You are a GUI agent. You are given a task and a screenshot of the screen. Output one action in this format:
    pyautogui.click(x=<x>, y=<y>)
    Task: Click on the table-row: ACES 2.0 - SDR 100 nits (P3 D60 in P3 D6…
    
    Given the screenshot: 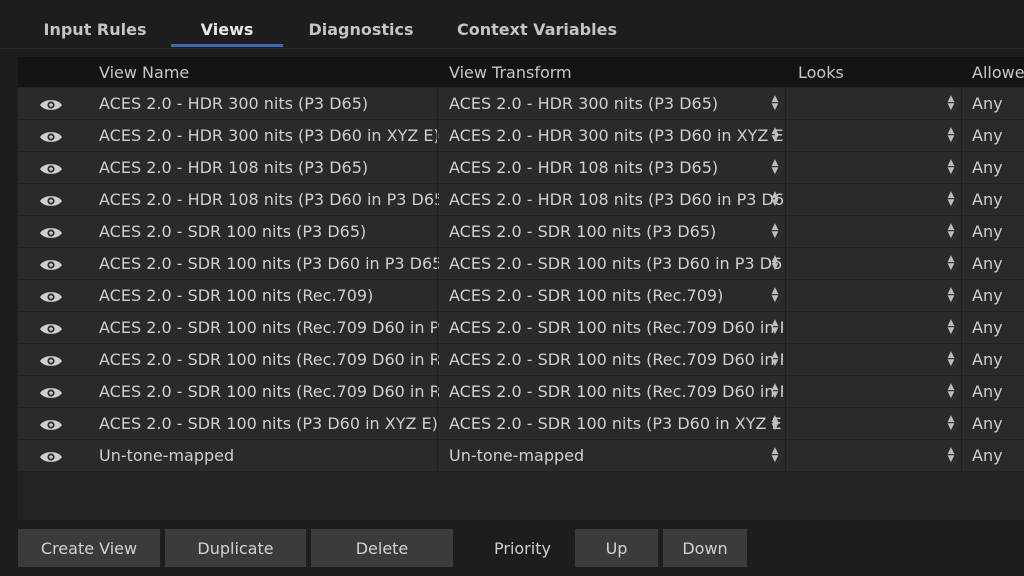 What is the action you would take?
    pyautogui.click(x=521, y=264)
    